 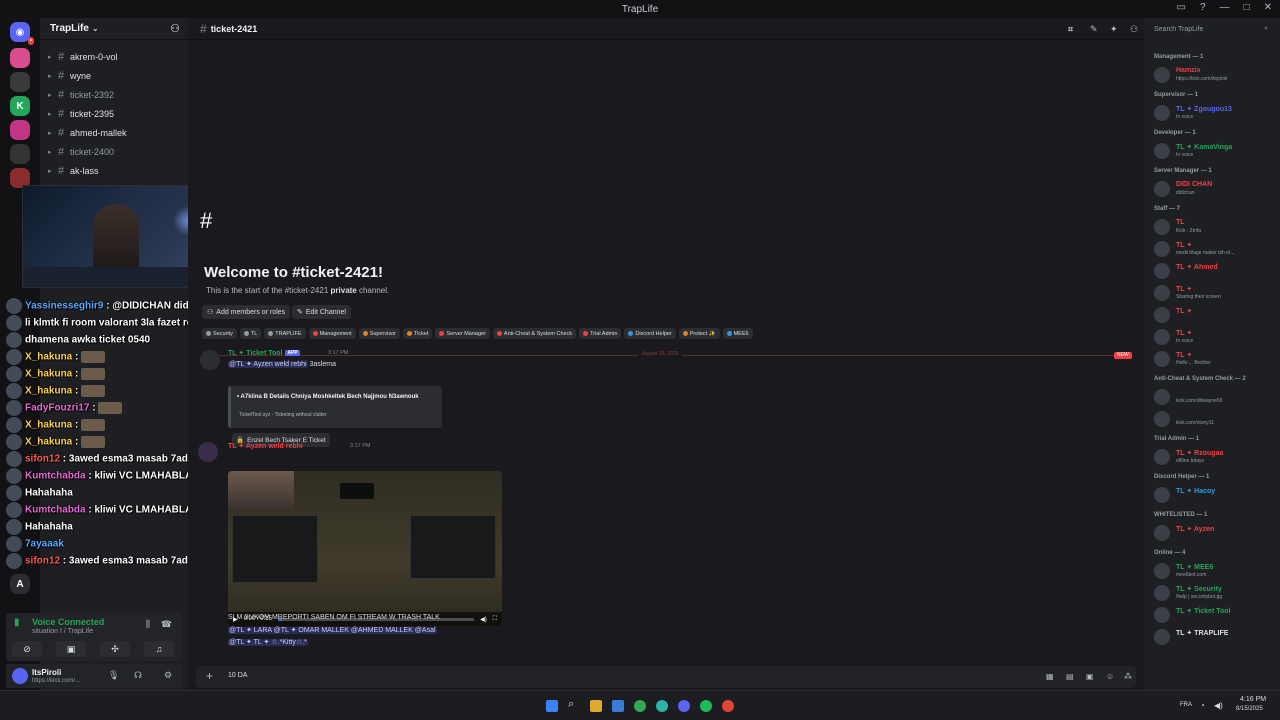 What do you see at coordinates (1215, 495) in the screenshot?
I see `member-item: TL ✦ Hacoy` at bounding box center [1215, 495].